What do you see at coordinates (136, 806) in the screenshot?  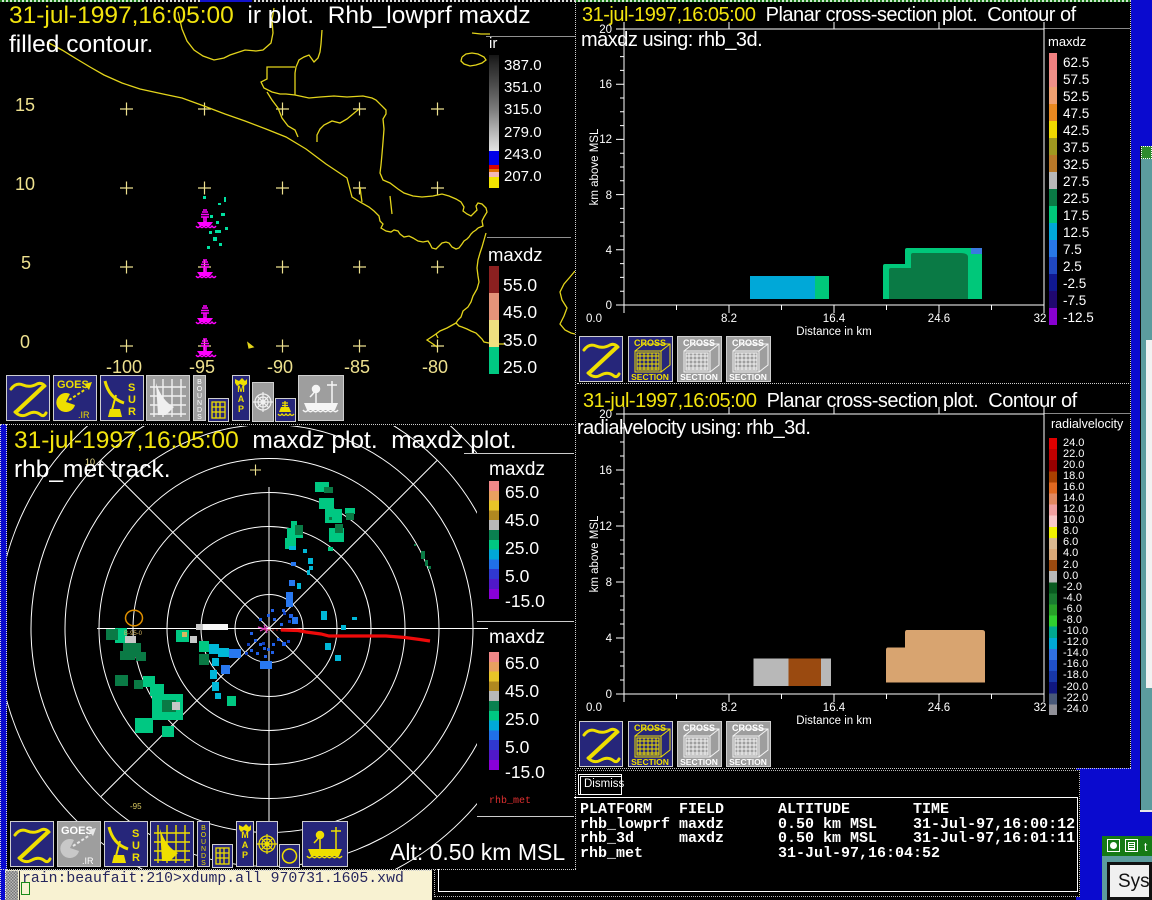 I see `svg-text: -95` at bounding box center [136, 806].